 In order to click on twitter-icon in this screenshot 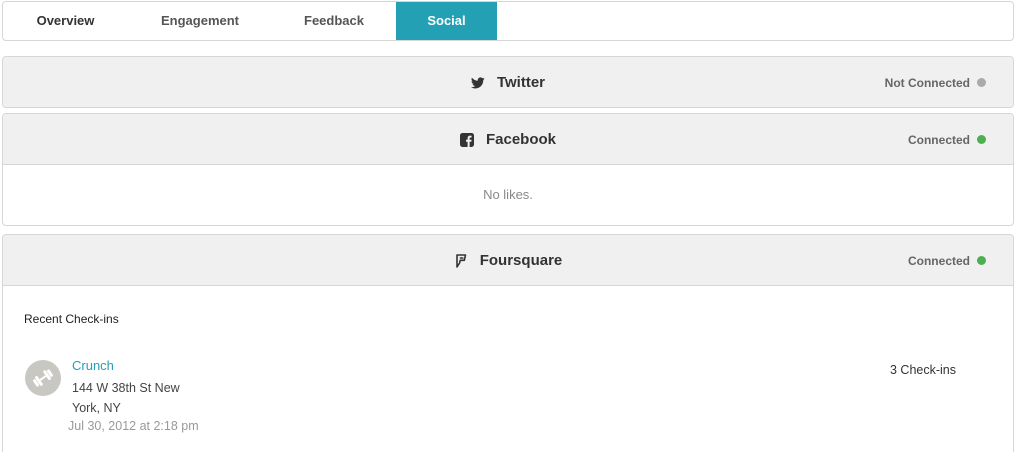, I will do `click(477, 83)`.